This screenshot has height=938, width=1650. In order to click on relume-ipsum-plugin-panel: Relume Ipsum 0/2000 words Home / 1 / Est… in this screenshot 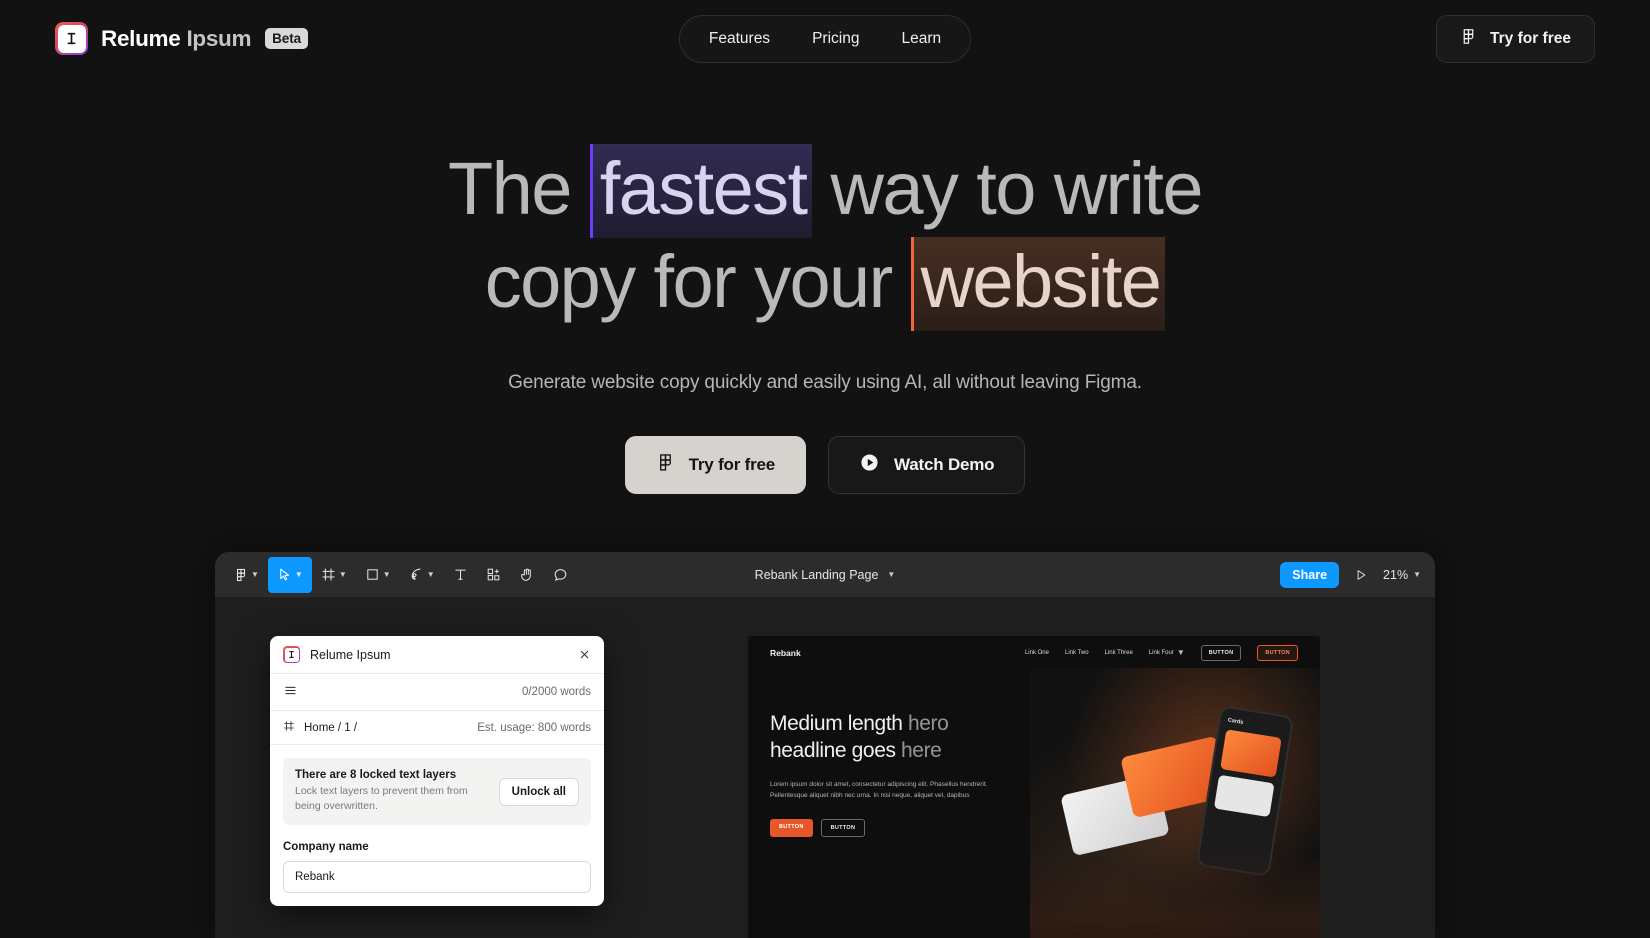, I will do `click(437, 771)`.